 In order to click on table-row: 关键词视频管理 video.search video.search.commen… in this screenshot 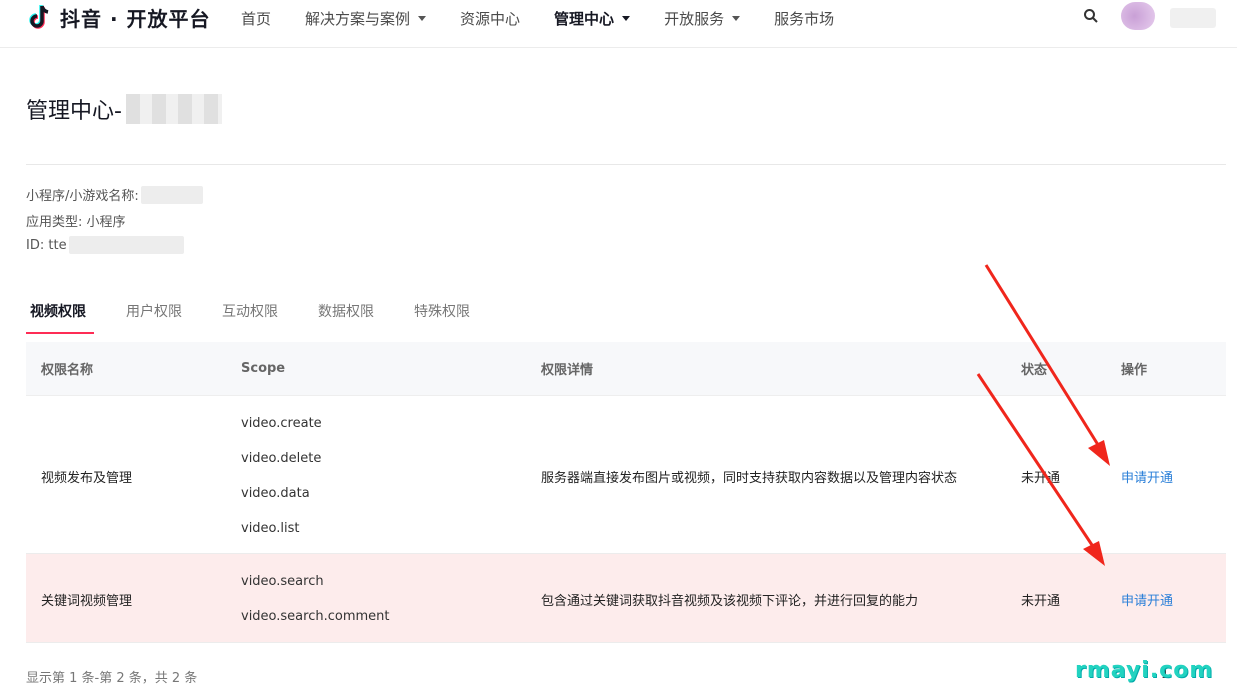, I will do `click(626, 598)`.